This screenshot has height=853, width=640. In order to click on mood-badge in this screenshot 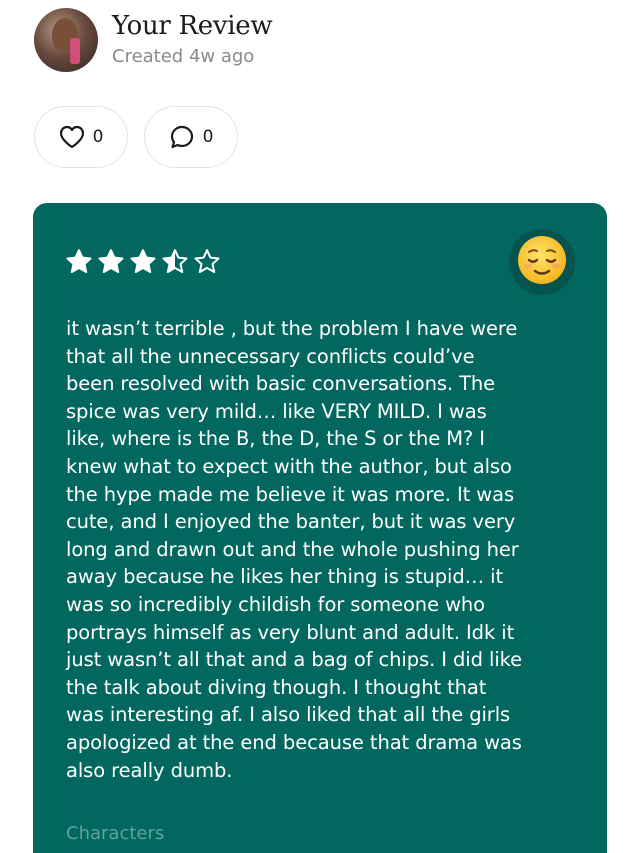, I will do `click(542, 262)`.